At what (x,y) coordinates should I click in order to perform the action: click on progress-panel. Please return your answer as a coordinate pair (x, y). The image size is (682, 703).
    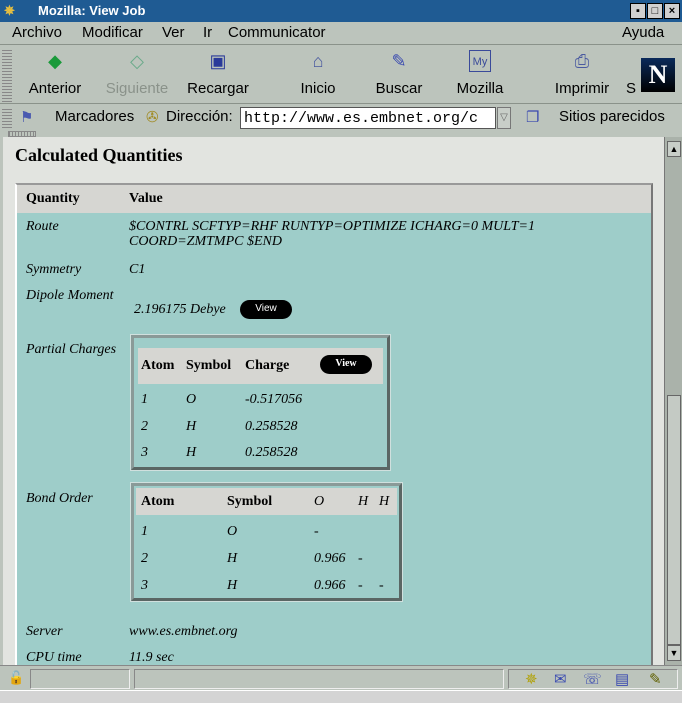
    Looking at the image, I should click on (80, 679).